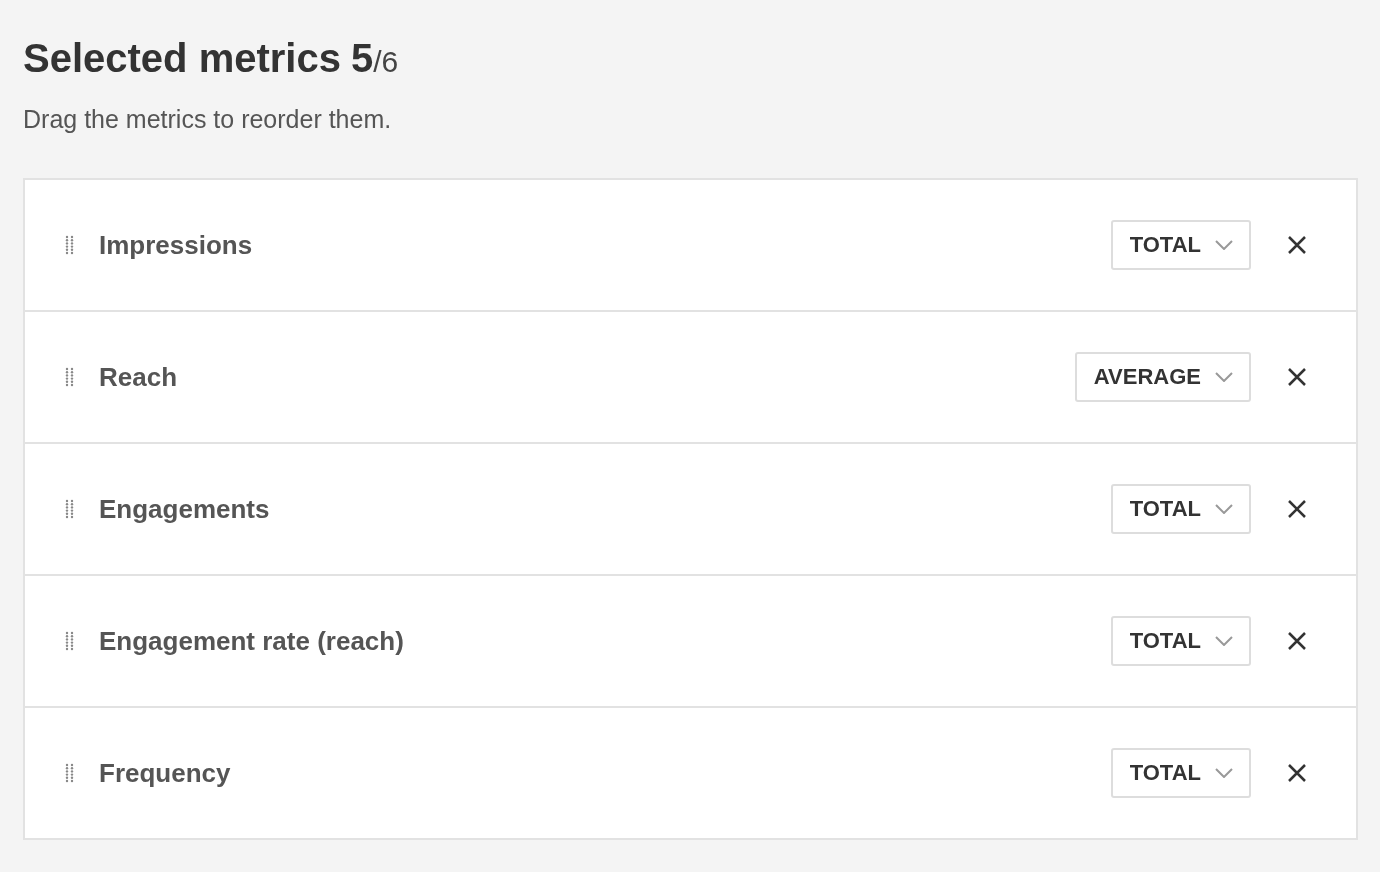  I want to click on metric-name: Frequency, so click(165, 773).